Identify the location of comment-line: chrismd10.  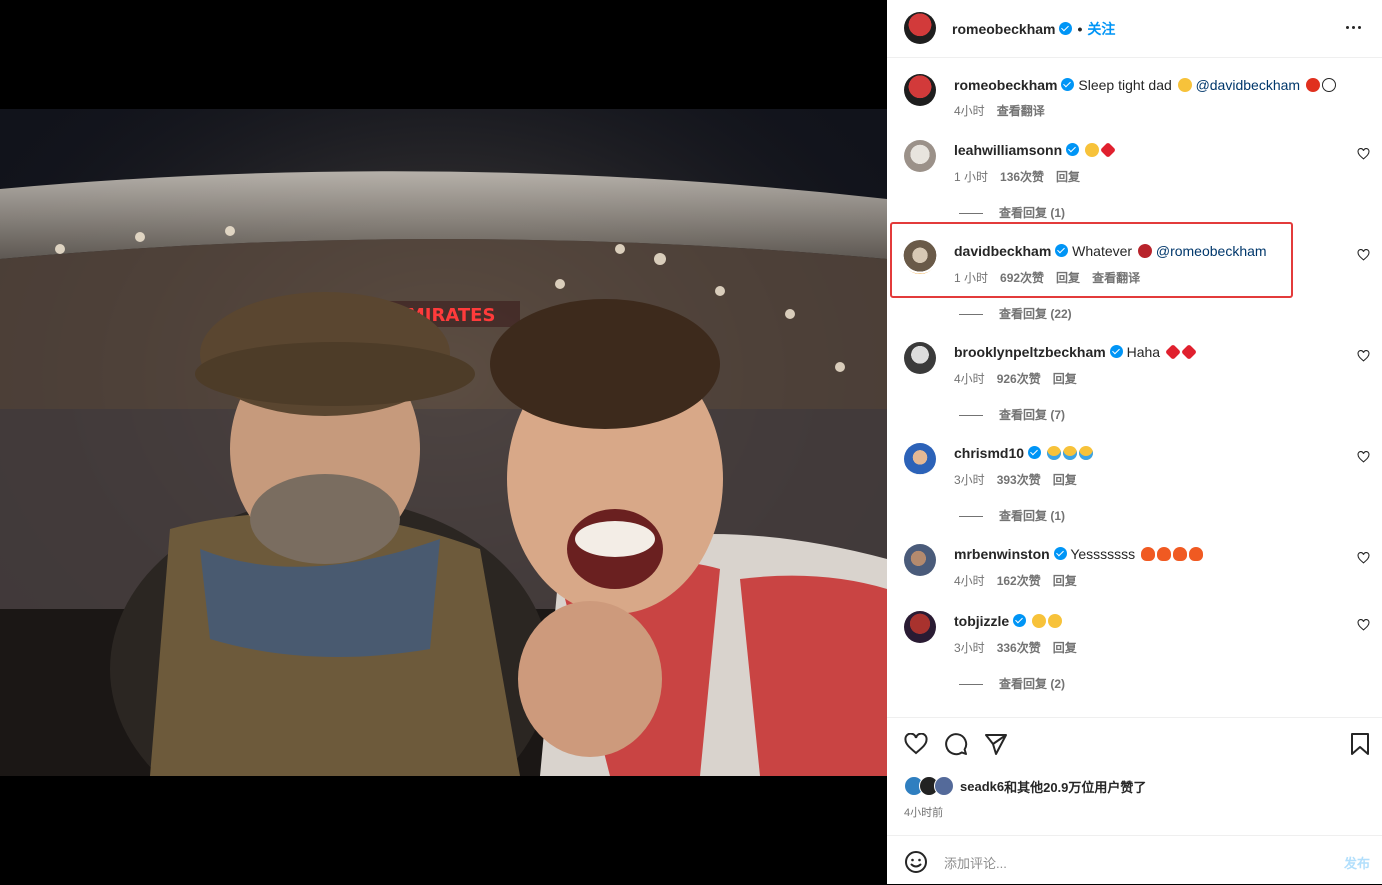
(1023, 453).